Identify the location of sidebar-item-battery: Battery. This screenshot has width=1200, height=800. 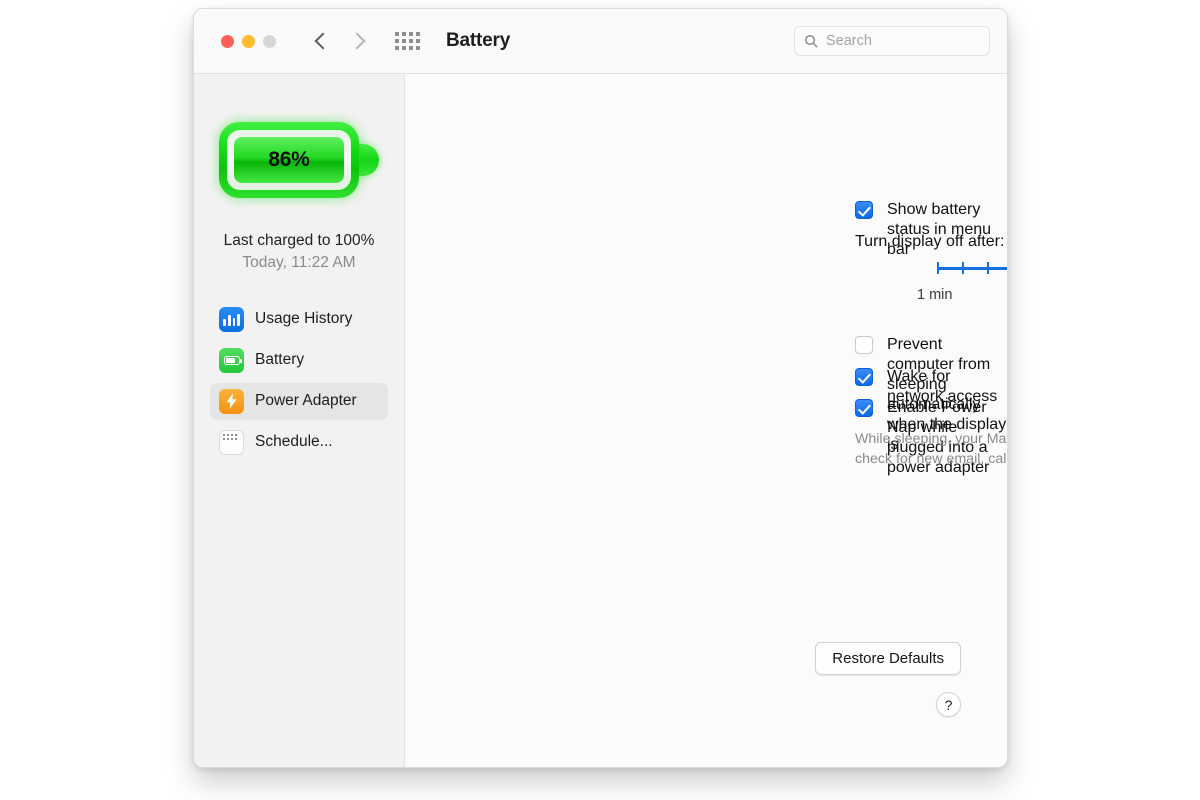
(299, 360).